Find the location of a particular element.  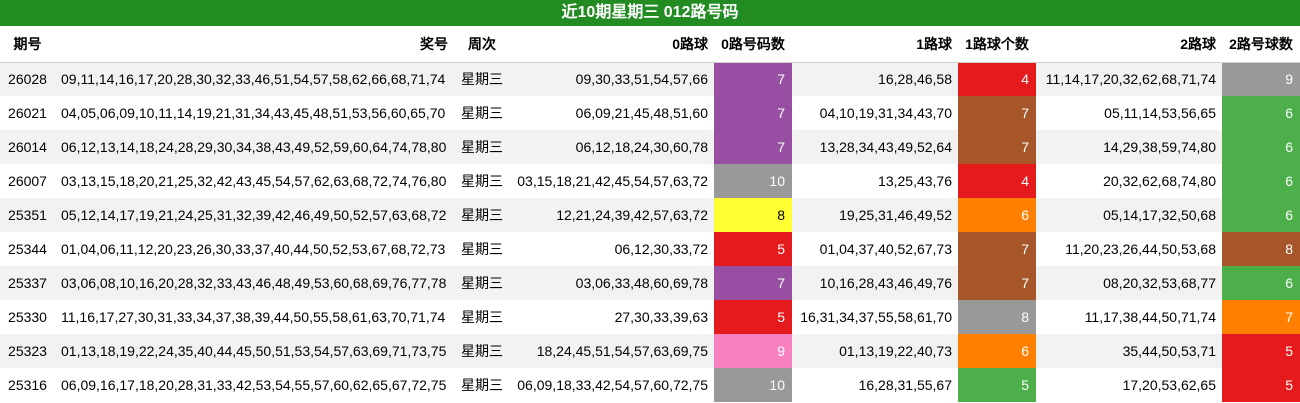

route0-cell: 03,06,33,48,60,69,78 is located at coordinates (612, 283).